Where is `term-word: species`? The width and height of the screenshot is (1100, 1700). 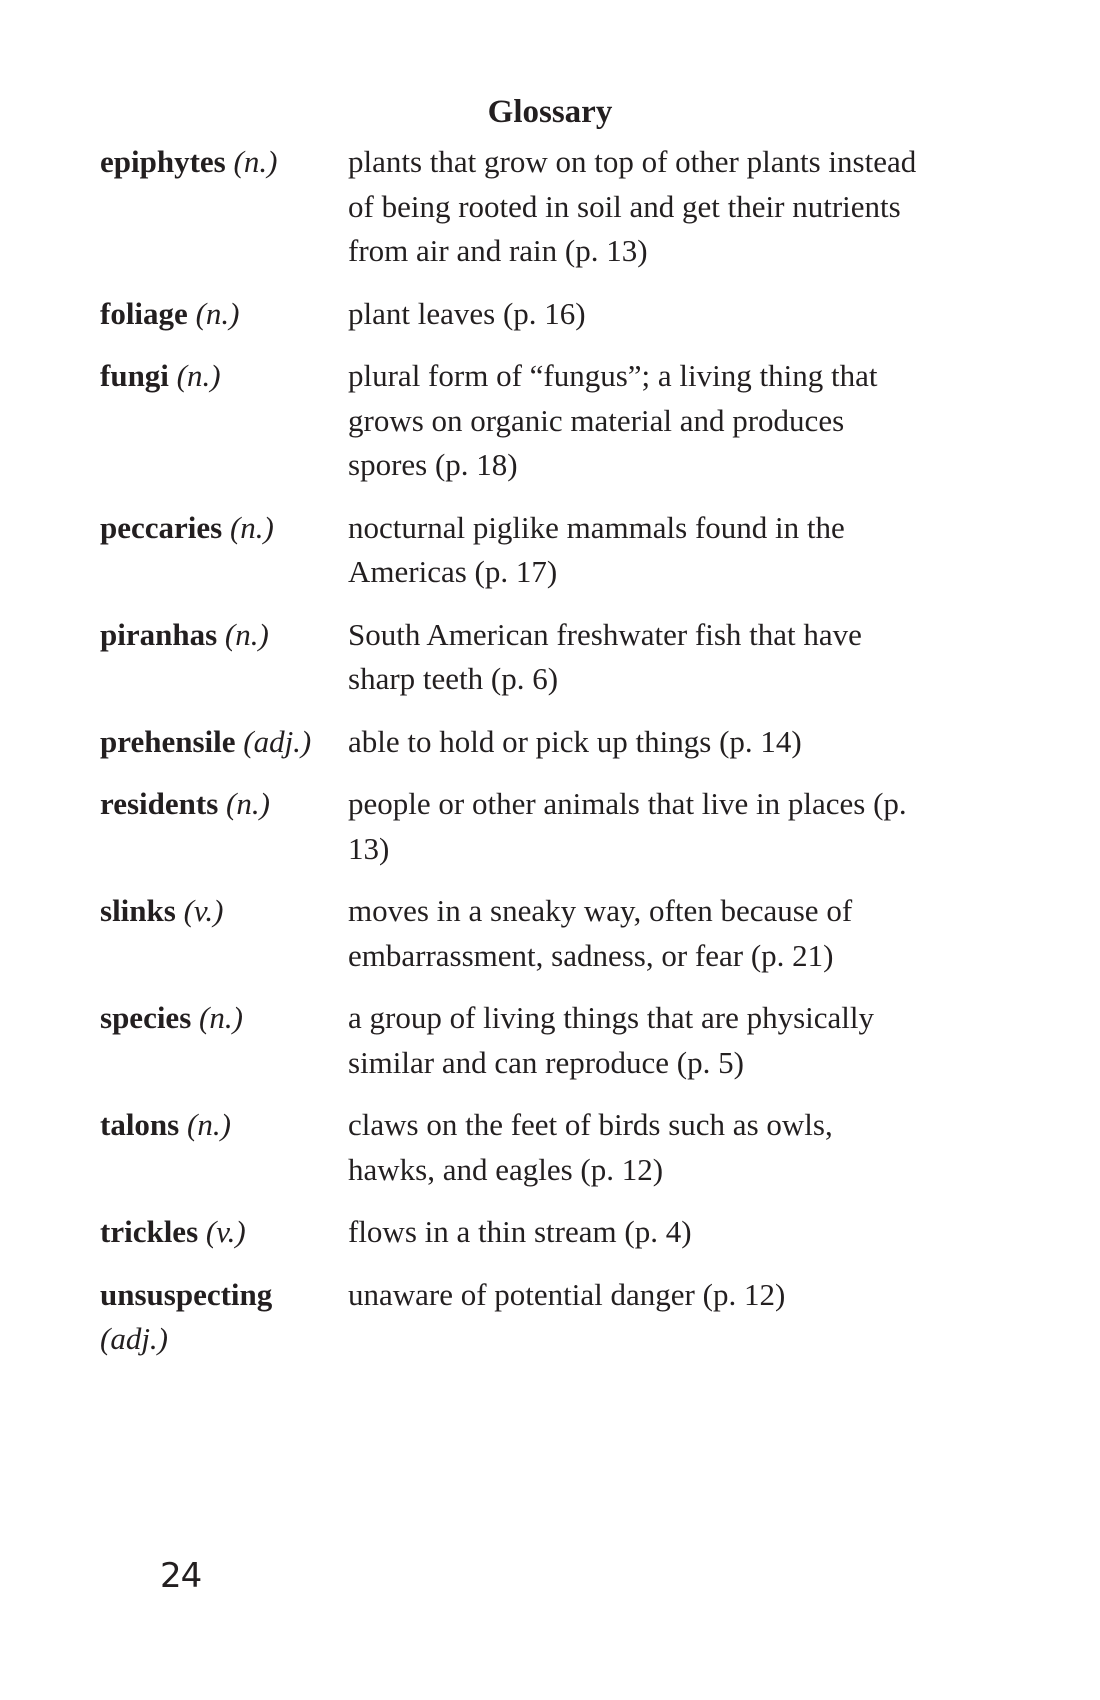
term-word: species is located at coordinates (146, 1017).